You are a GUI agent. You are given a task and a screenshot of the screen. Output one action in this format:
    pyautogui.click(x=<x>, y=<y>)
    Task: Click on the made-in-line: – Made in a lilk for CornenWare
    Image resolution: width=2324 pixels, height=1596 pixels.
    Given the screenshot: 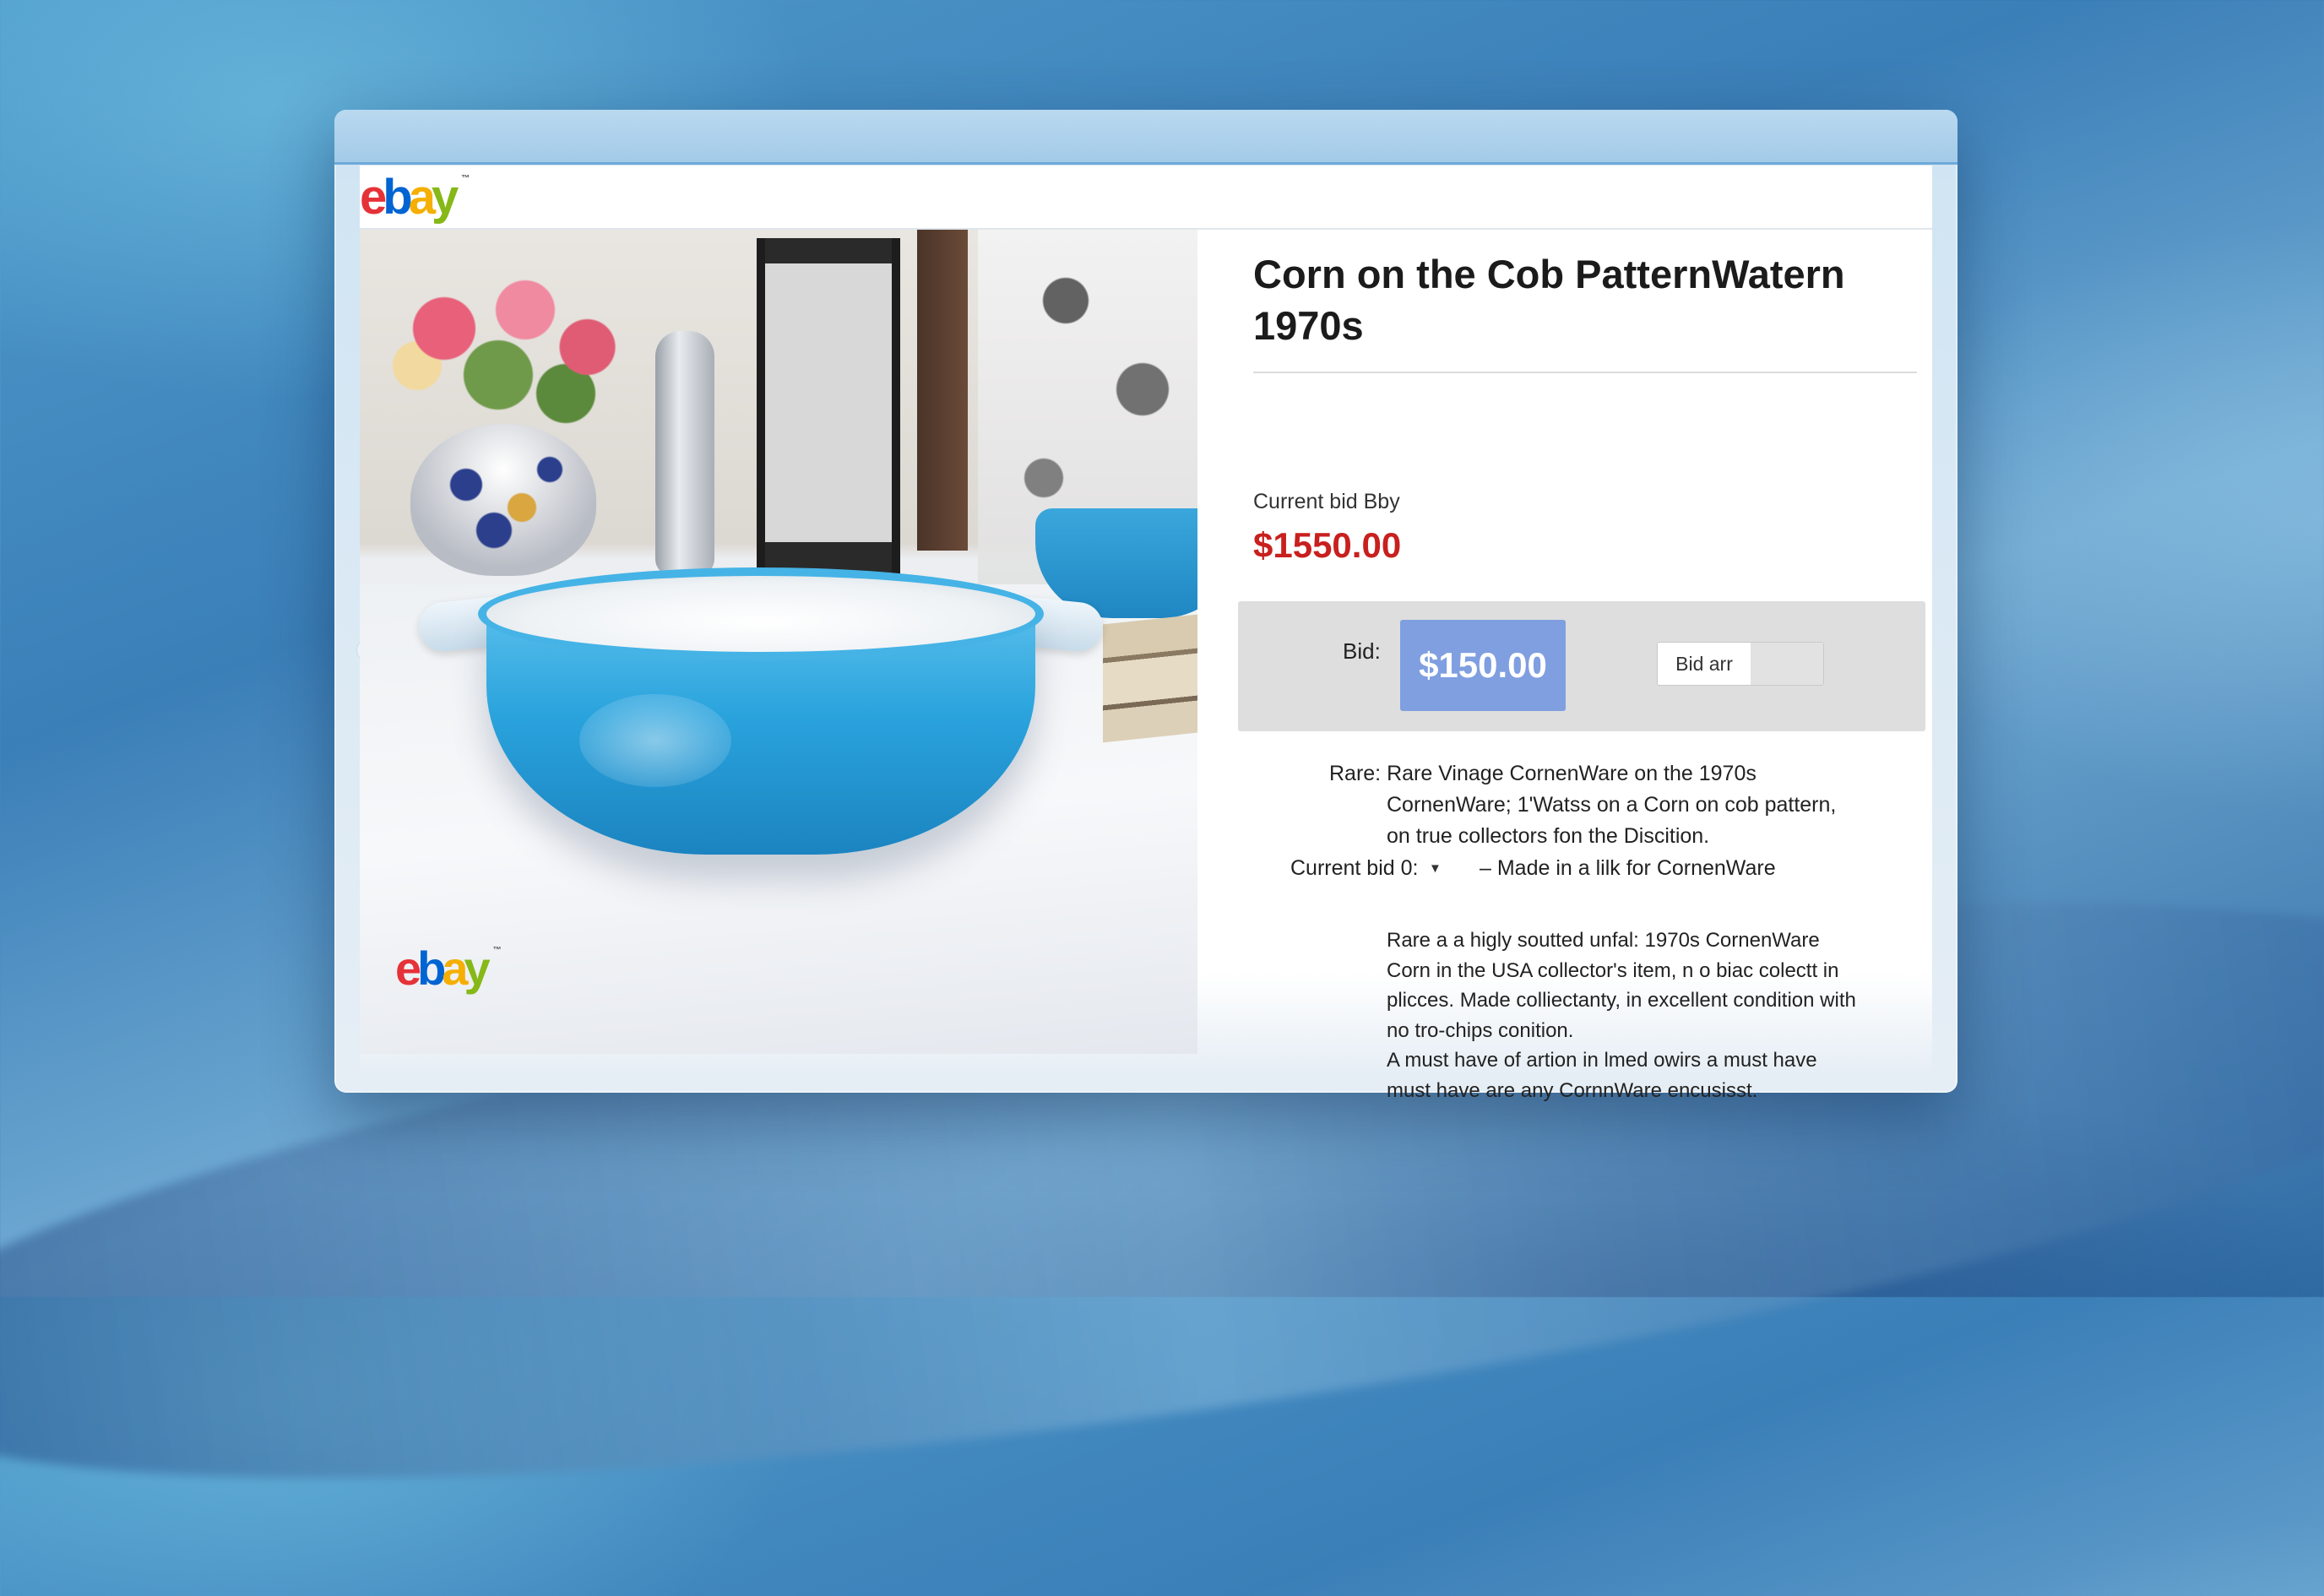 What is the action you would take?
    pyautogui.click(x=1628, y=868)
    